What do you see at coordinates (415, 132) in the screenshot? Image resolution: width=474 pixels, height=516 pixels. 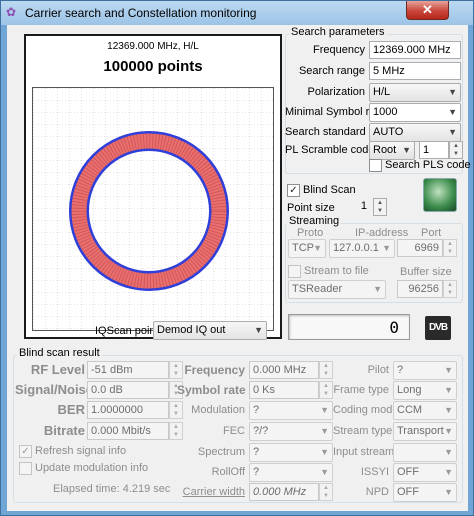 I see `search-standard-select: AUTO ▼` at bounding box center [415, 132].